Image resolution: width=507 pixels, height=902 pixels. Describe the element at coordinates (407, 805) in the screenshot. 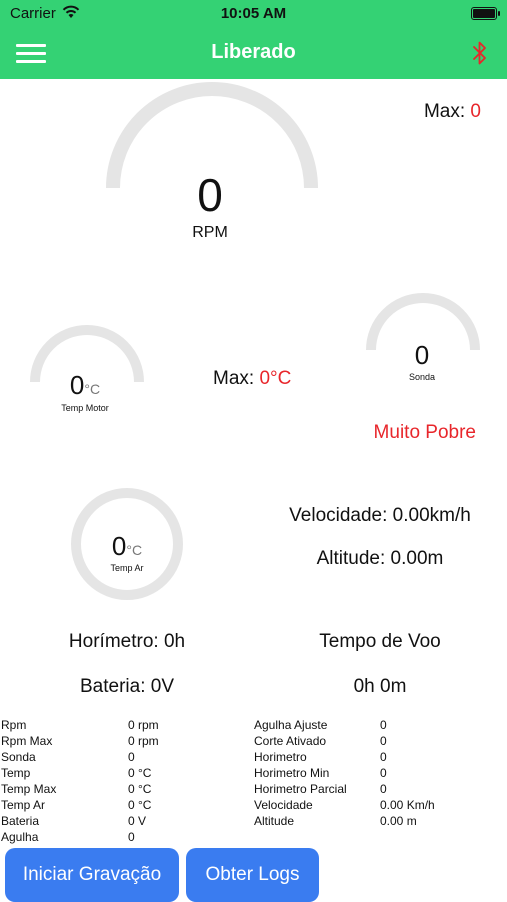

I see `table-value: 0.00 Km/h` at that location.